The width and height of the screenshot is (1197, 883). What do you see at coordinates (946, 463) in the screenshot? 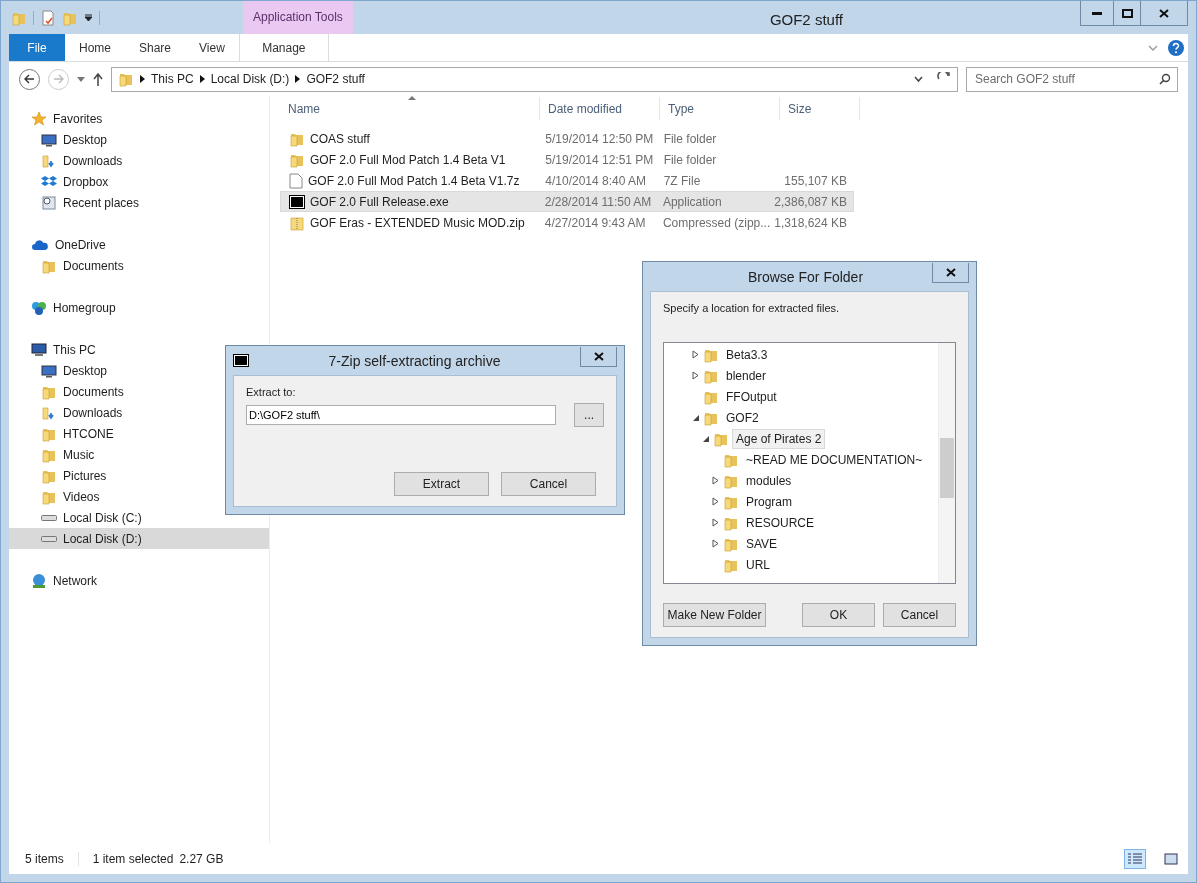
I see `scrollbar` at bounding box center [946, 463].